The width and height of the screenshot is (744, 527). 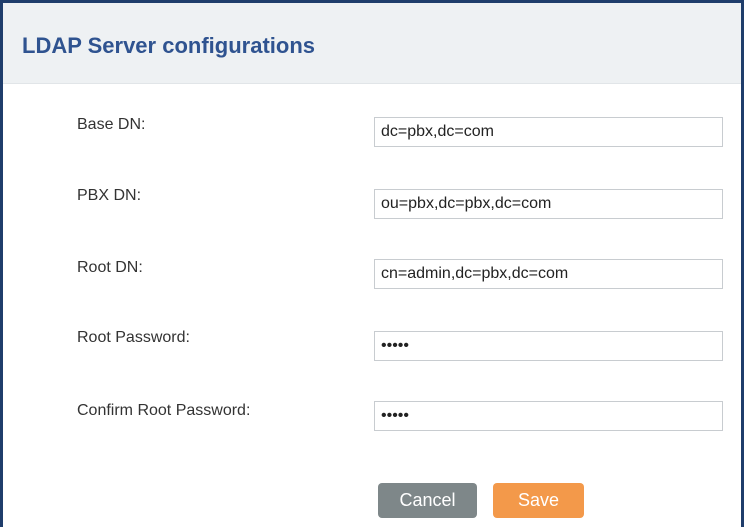 I want to click on pbx-dn-label: PBX DN:, so click(x=109, y=195).